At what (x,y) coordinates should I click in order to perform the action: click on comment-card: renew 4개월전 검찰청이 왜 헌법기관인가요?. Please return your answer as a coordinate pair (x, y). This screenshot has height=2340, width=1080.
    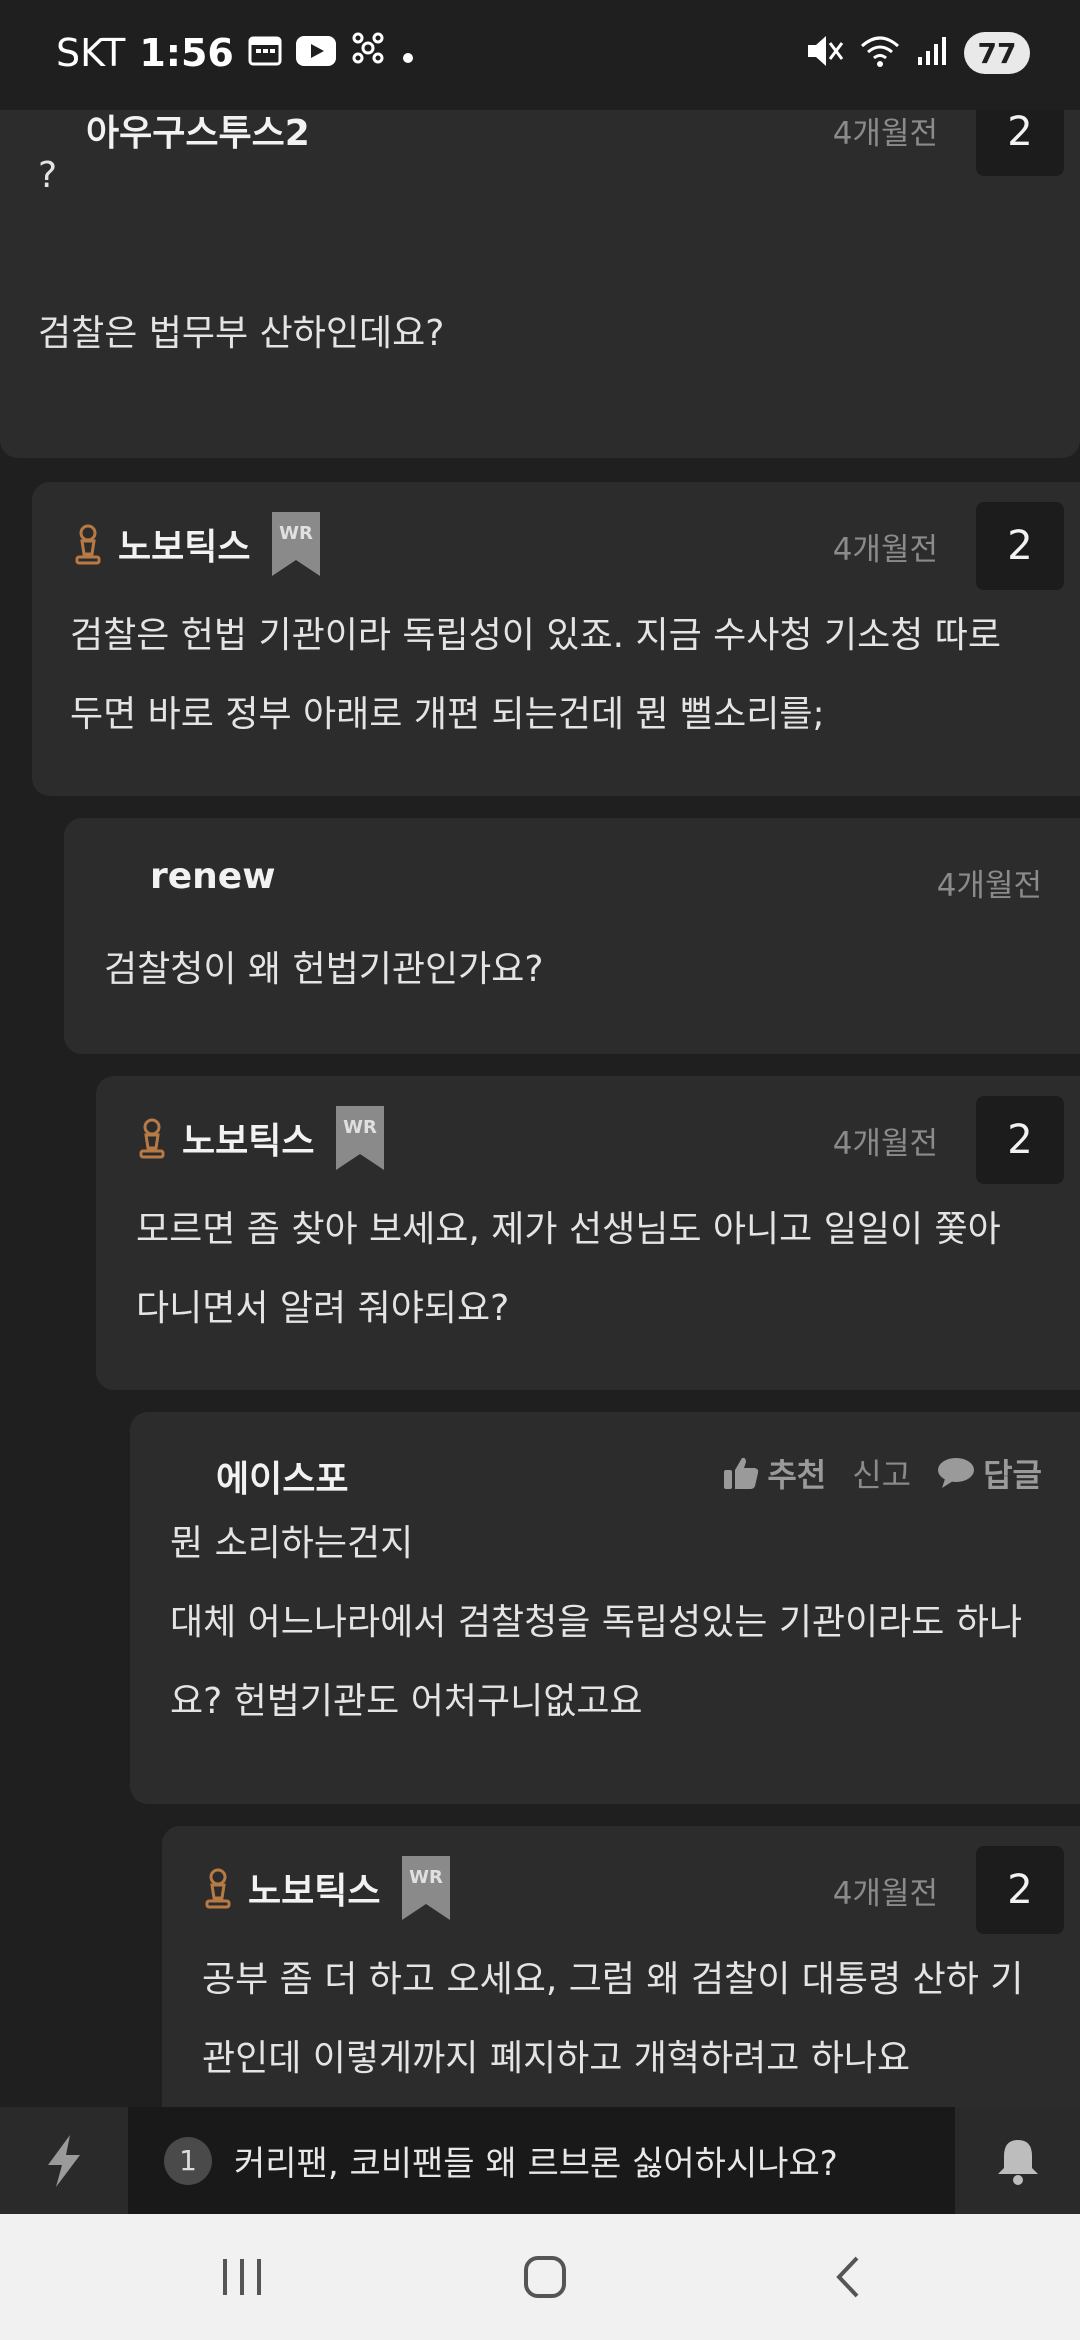
    Looking at the image, I should click on (572, 936).